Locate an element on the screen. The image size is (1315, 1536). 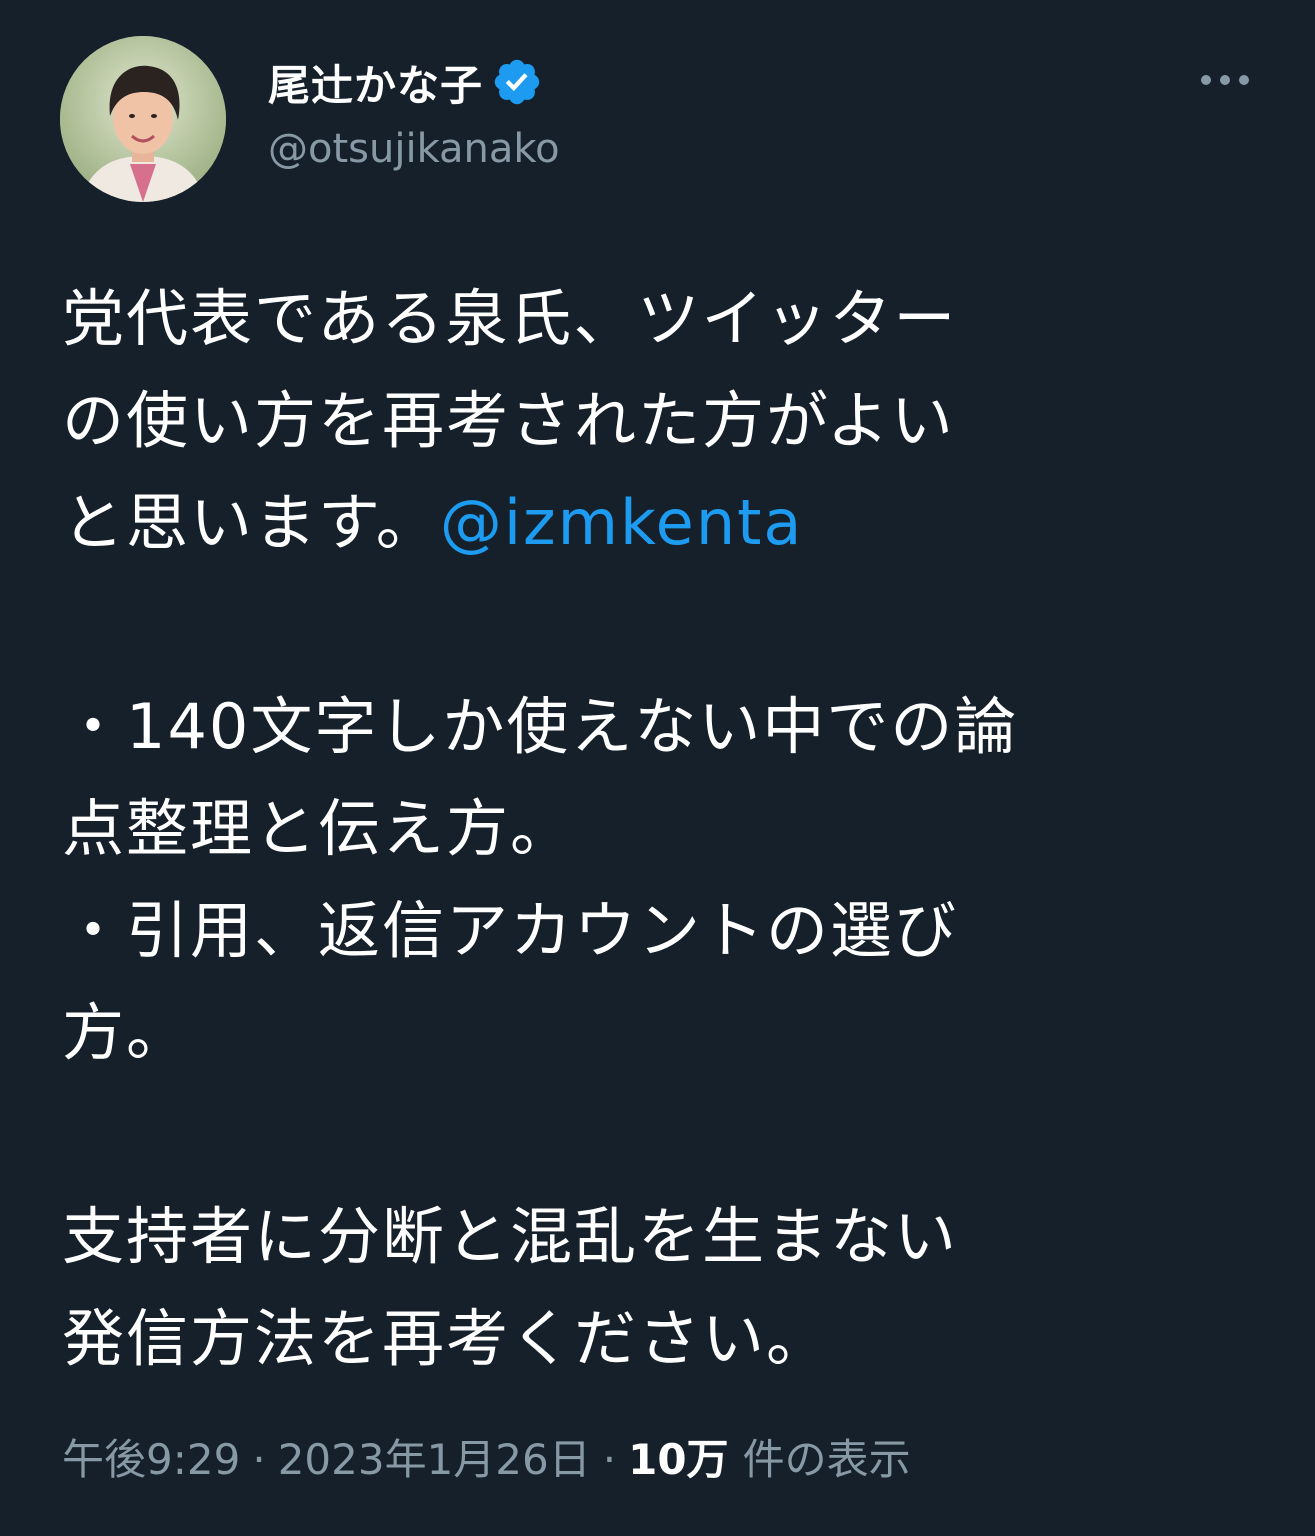
tweet-meta: 午後9:29 · 2023年1月26日 · 10万 件の表示 is located at coordinates (486, 1460).